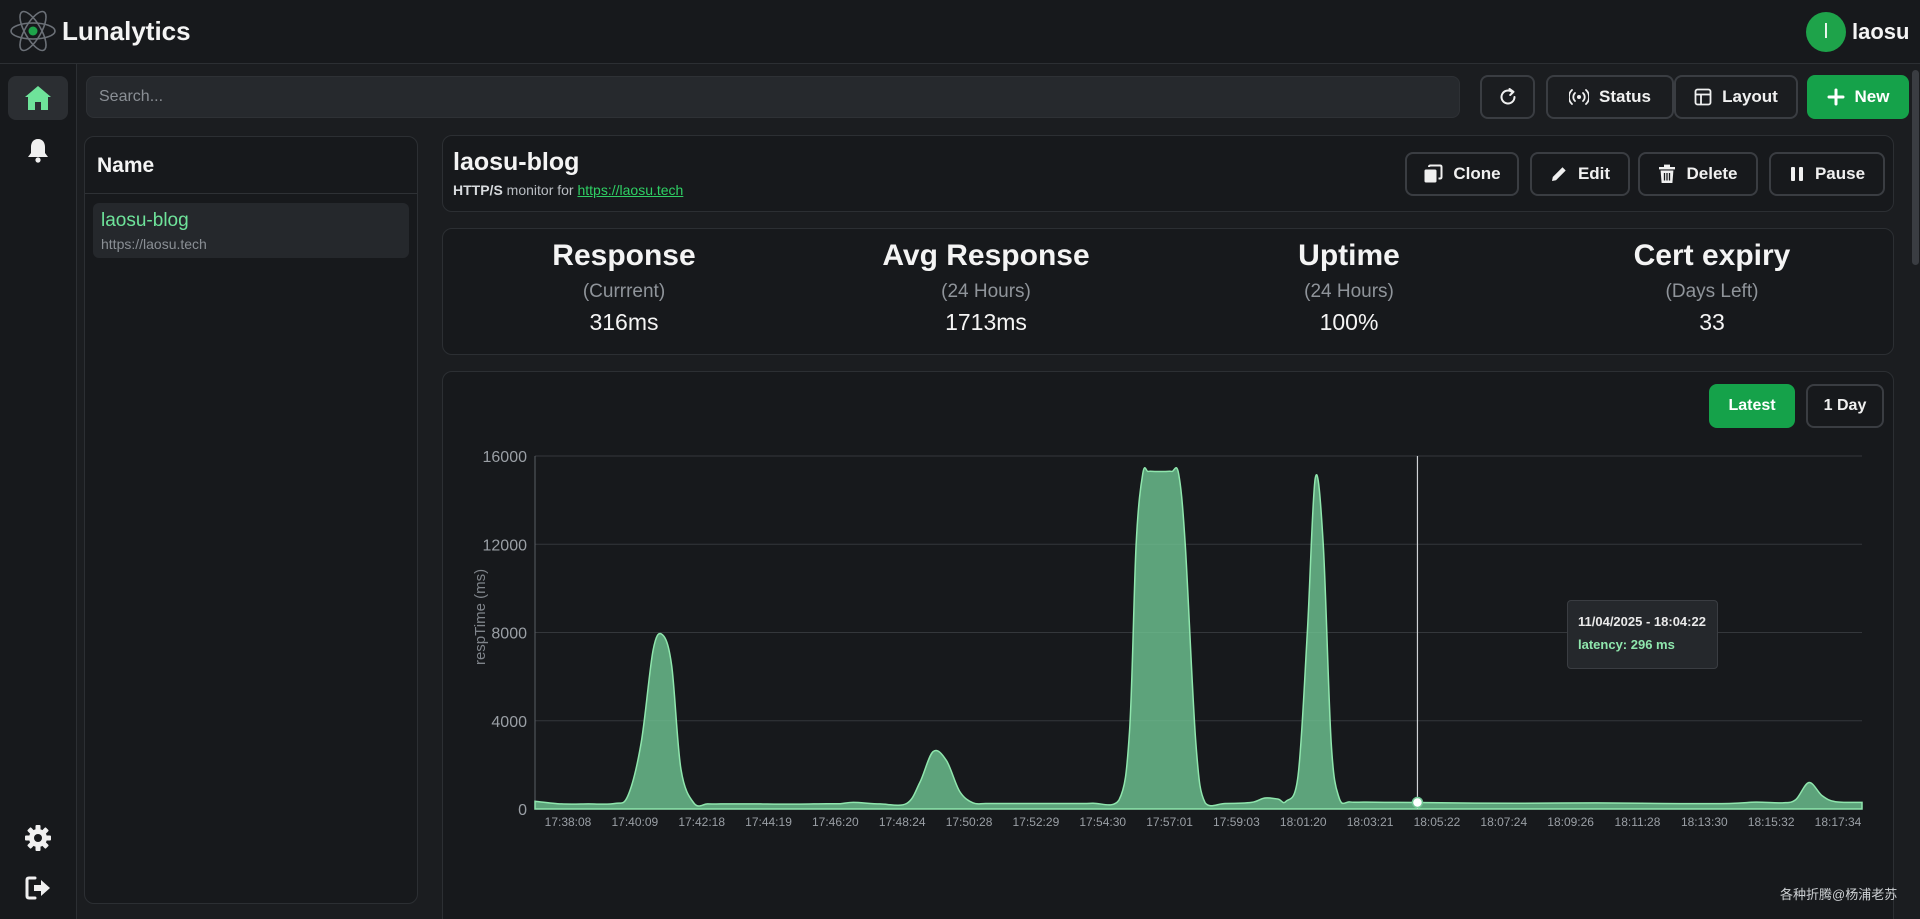 The image size is (1920, 919). What do you see at coordinates (1712, 291) in the screenshot?
I see `stat-subtitle: (Days Left)` at bounding box center [1712, 291].